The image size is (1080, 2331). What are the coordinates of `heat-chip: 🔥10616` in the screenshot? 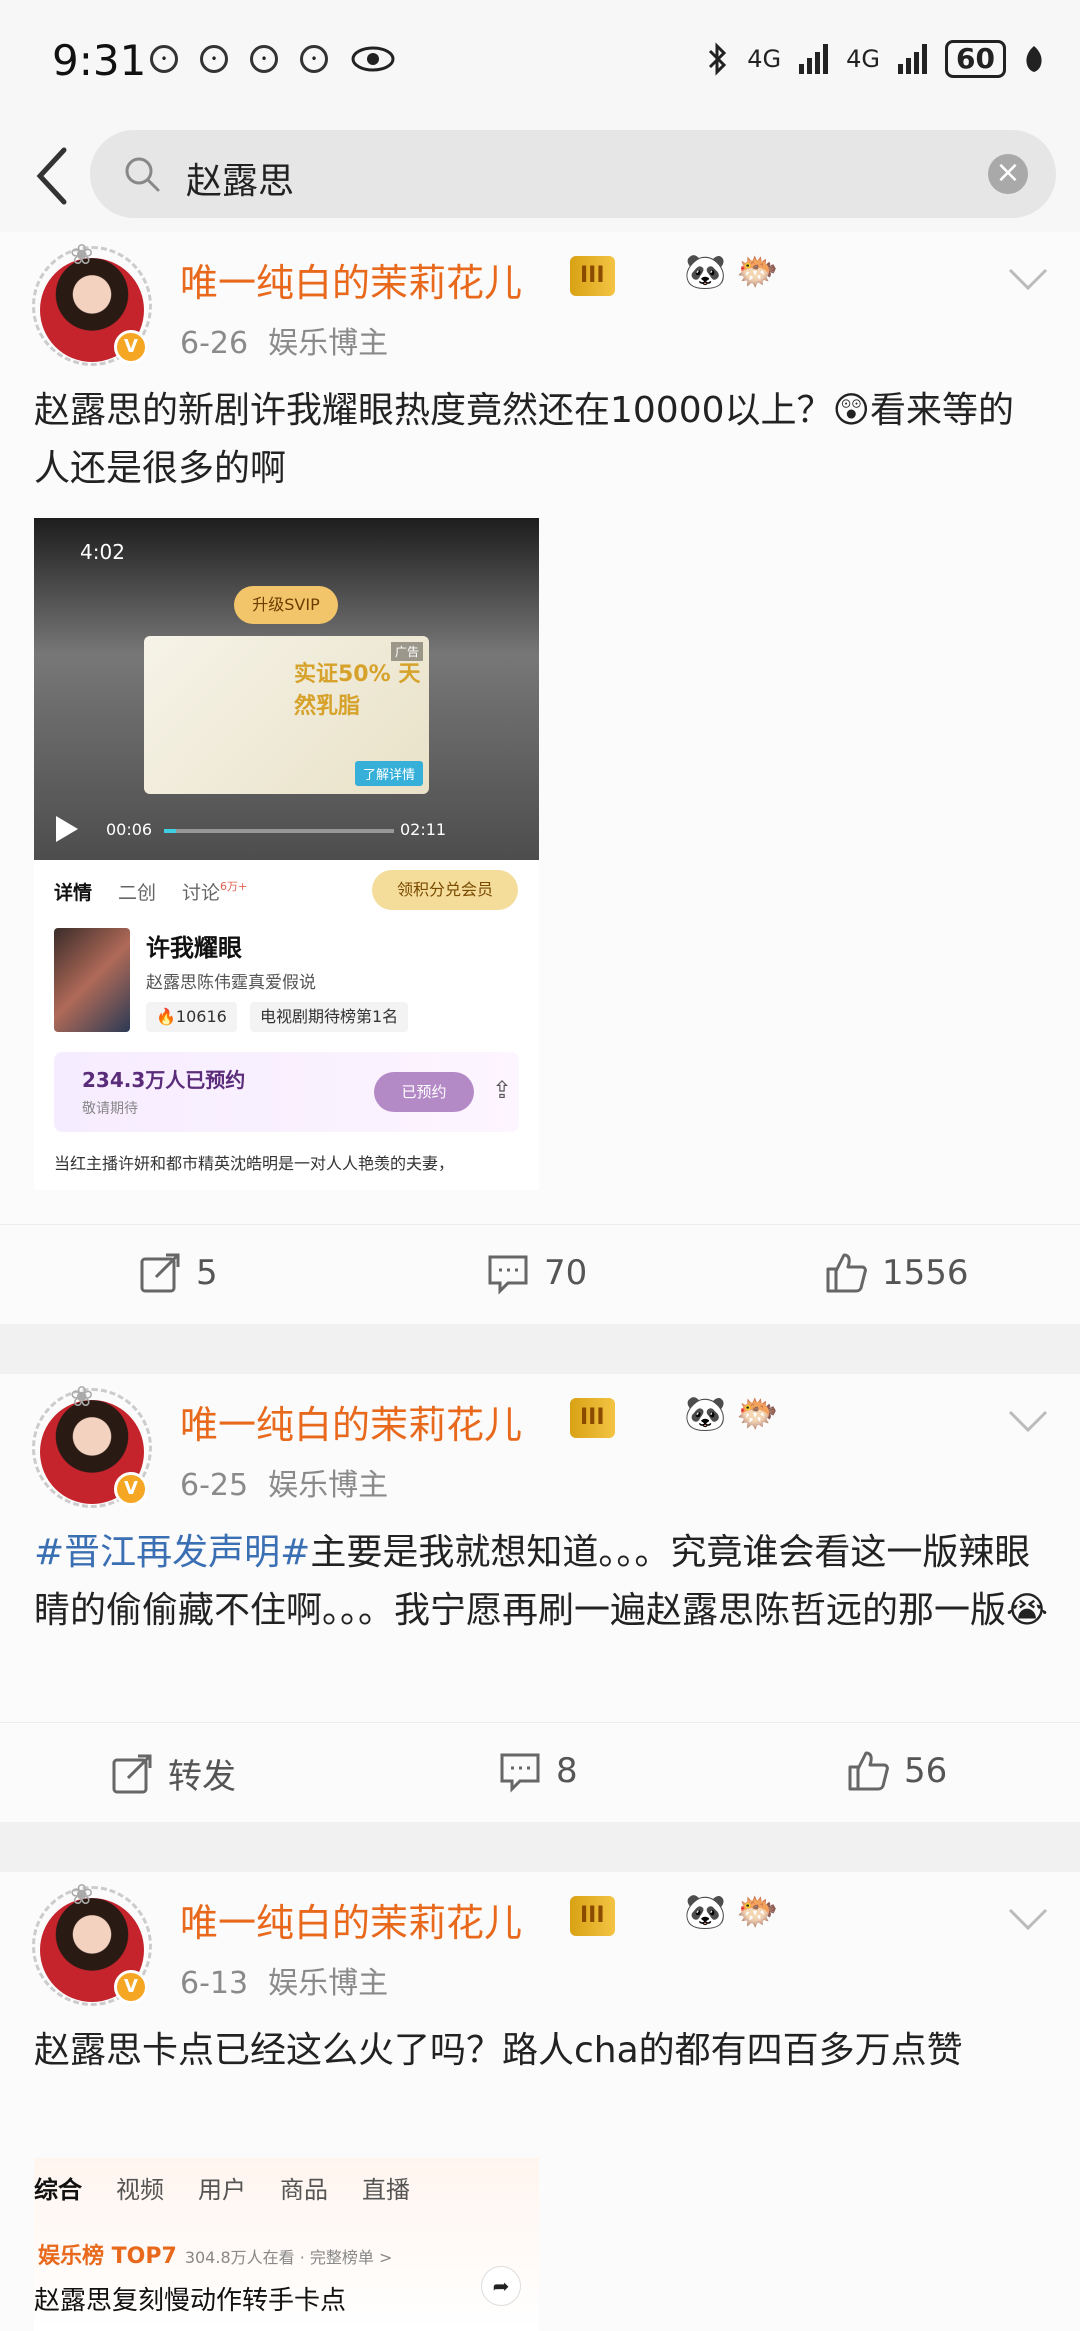 It's located at (191, 1017).